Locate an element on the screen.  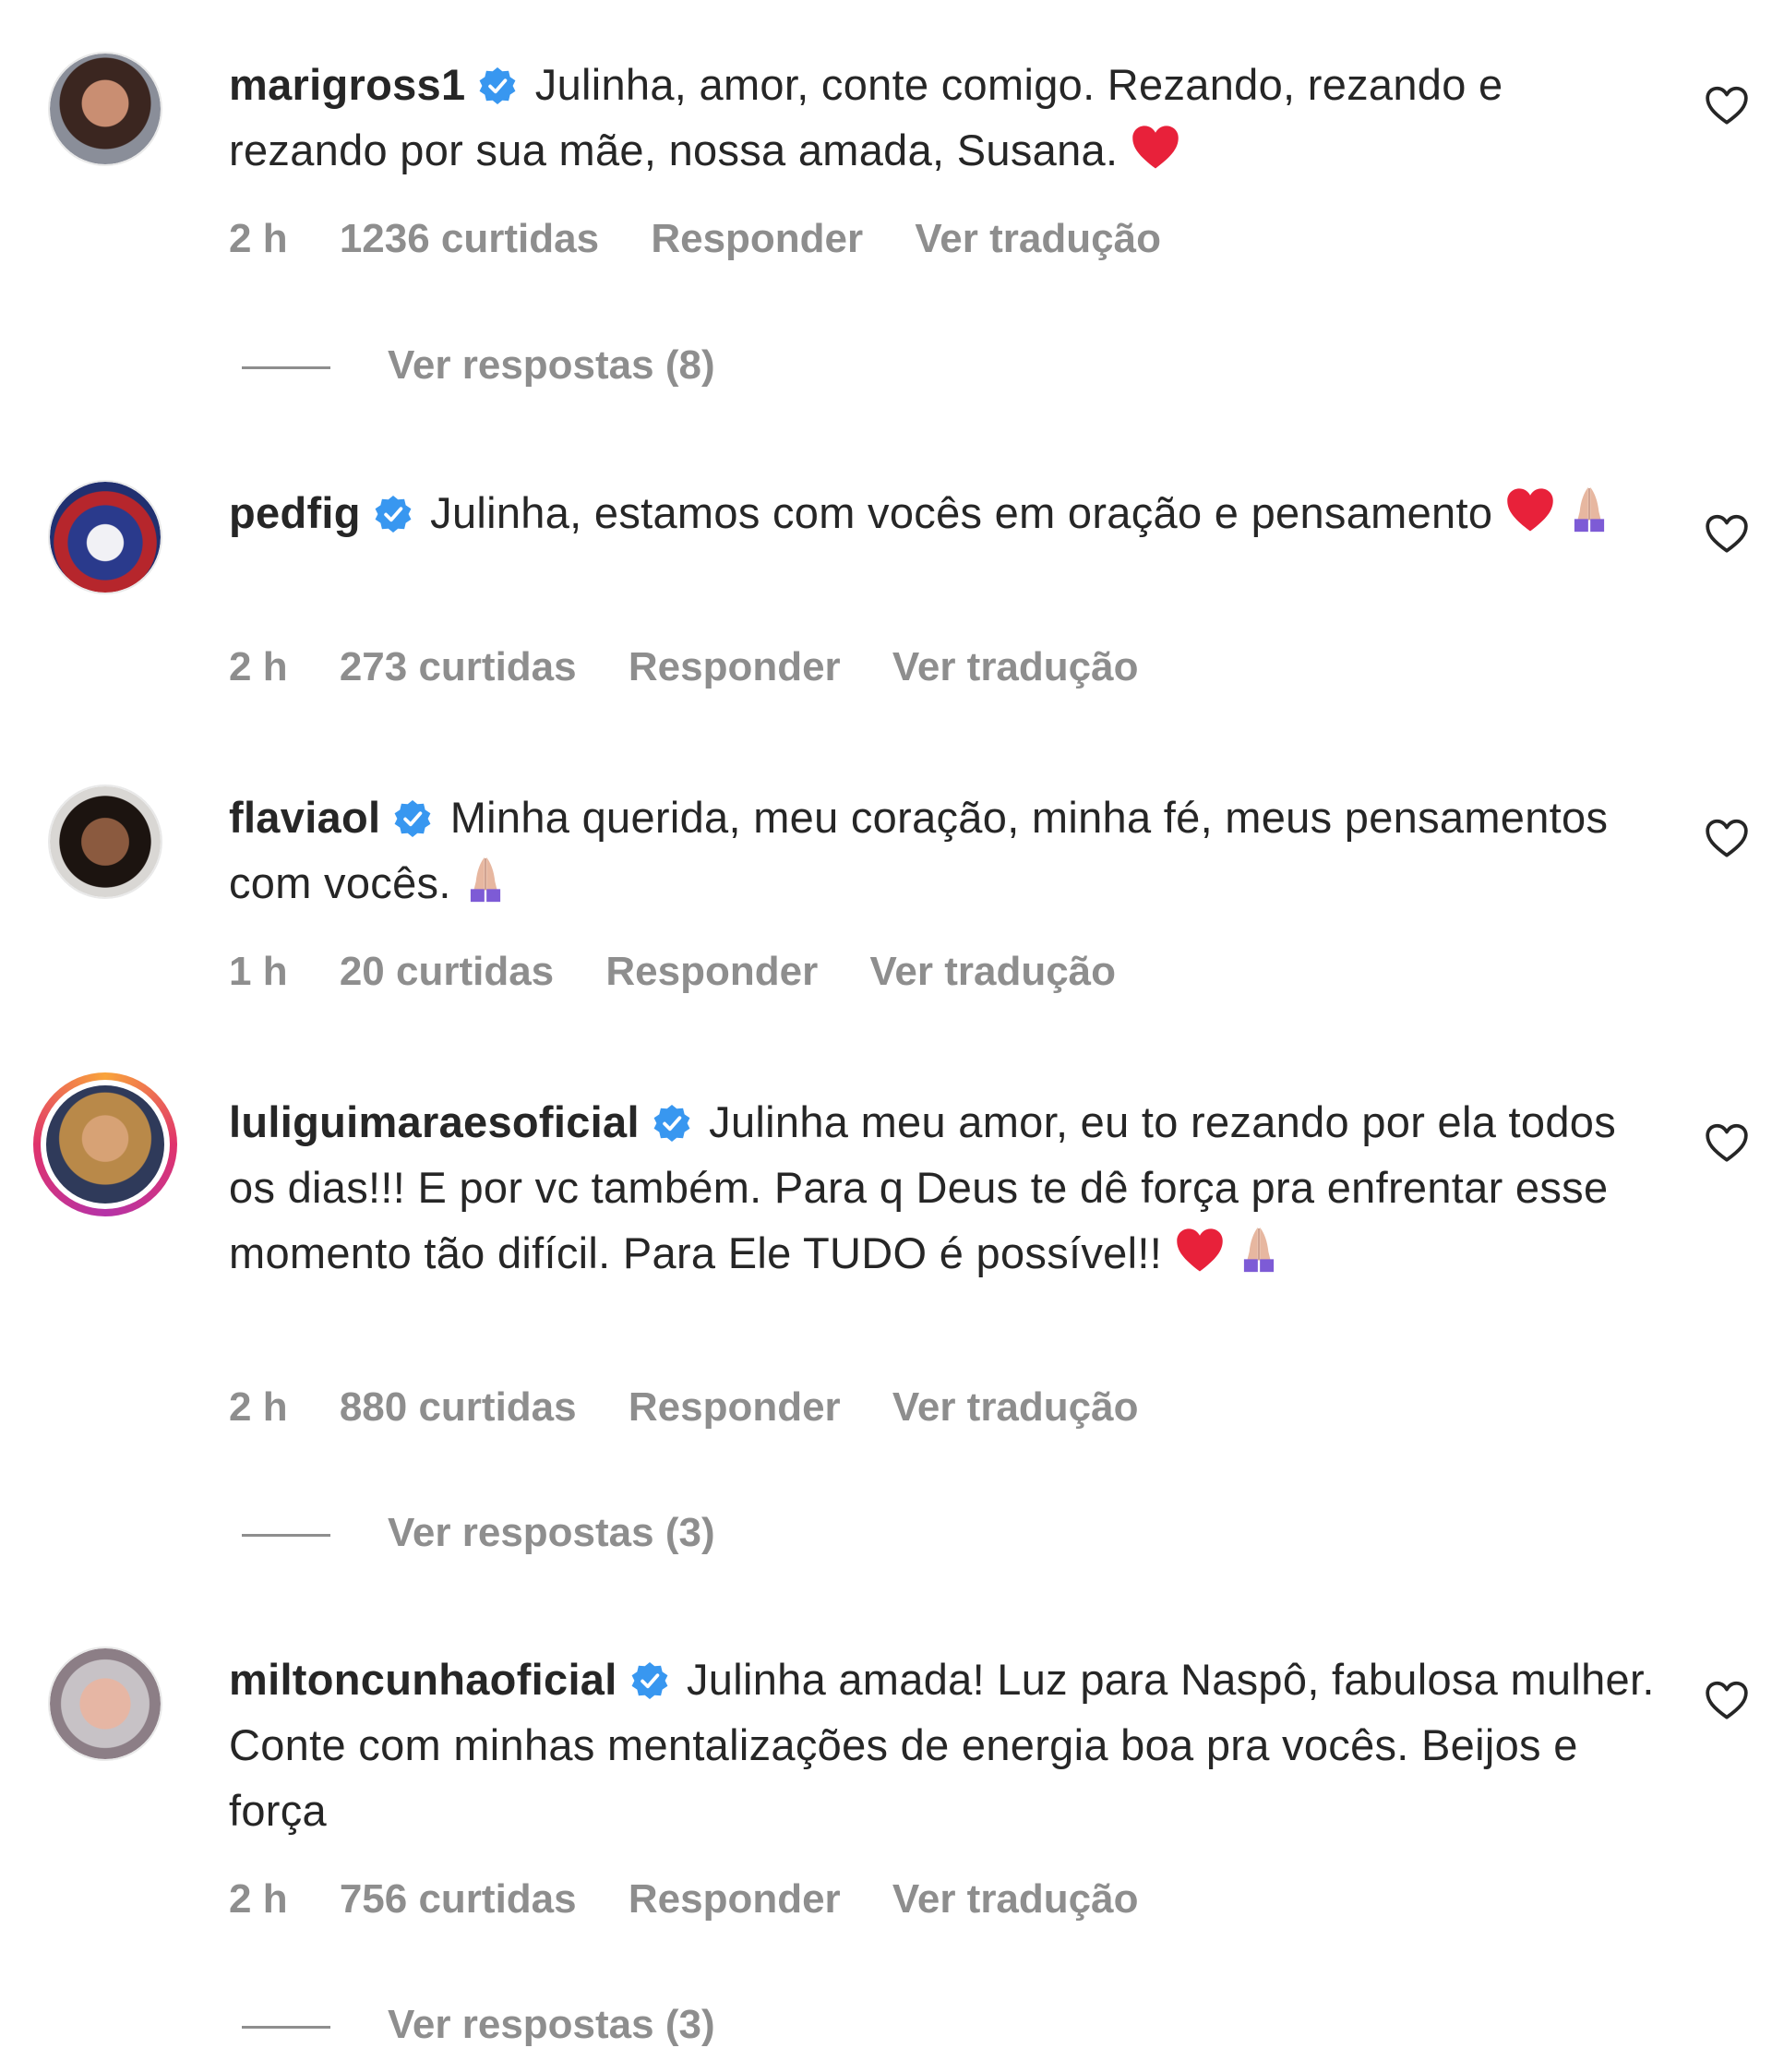
comment-likes: 20 curtidas is located at coordinates (447, 971).